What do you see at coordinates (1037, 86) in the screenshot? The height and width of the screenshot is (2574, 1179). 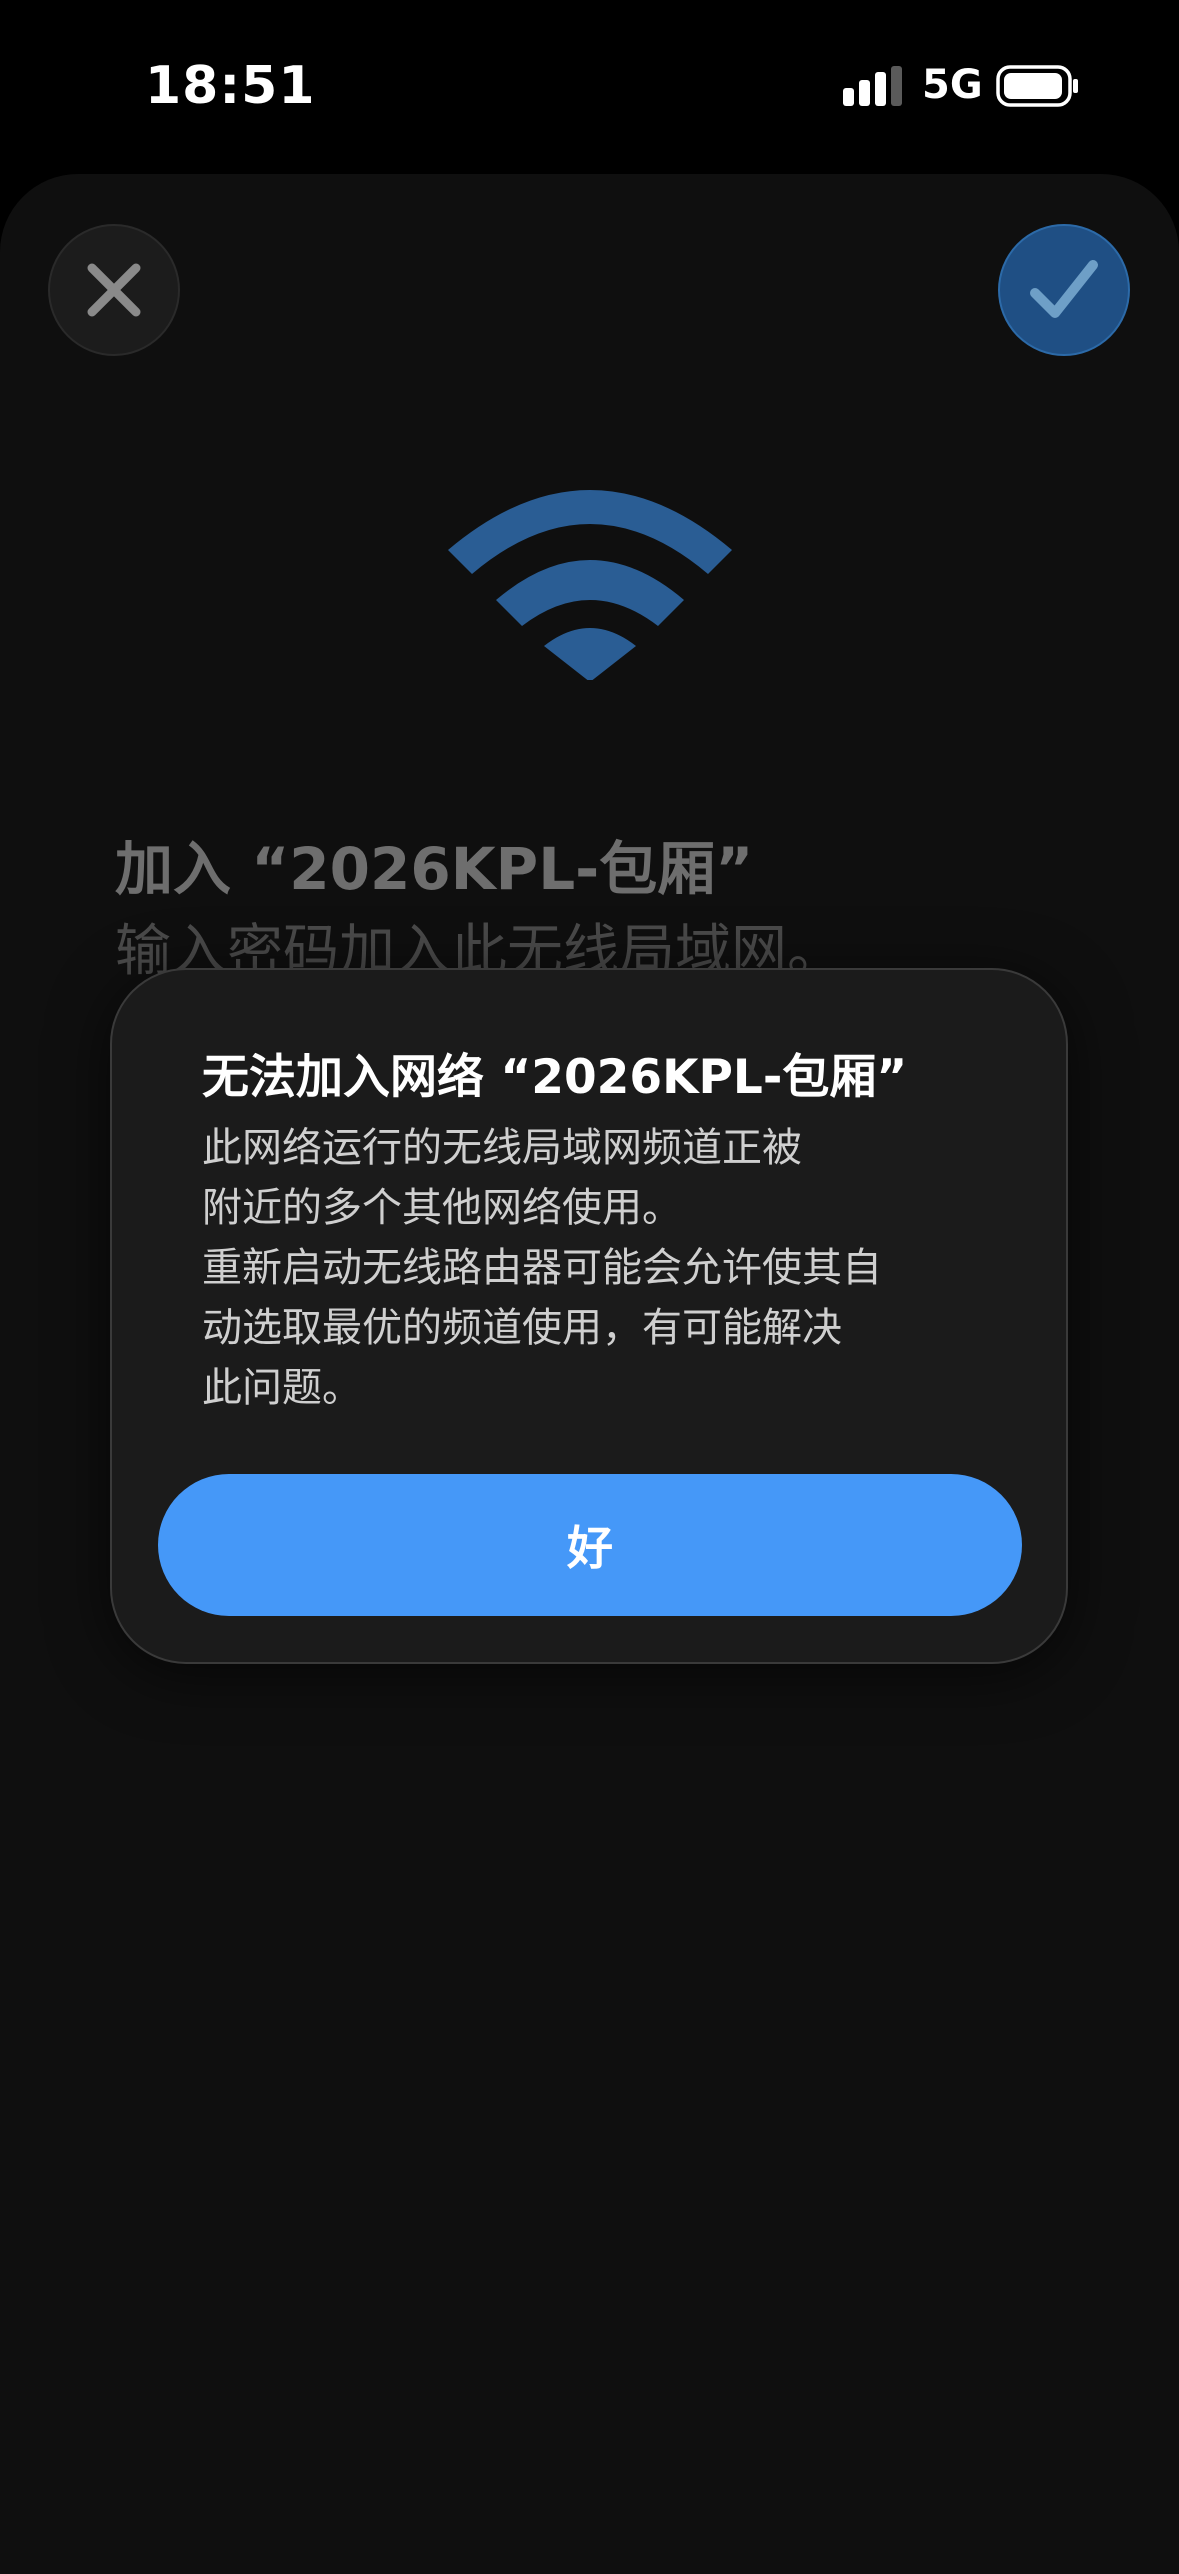 I see `battery-icon` at bounding box center [1037, 86].